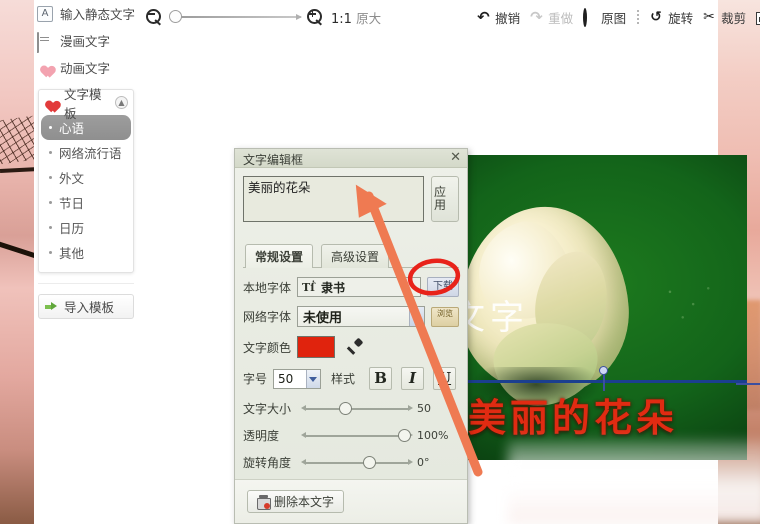 This screenshot has width=760, height=524. I want to click on text-size-slider, so click(357, 408).